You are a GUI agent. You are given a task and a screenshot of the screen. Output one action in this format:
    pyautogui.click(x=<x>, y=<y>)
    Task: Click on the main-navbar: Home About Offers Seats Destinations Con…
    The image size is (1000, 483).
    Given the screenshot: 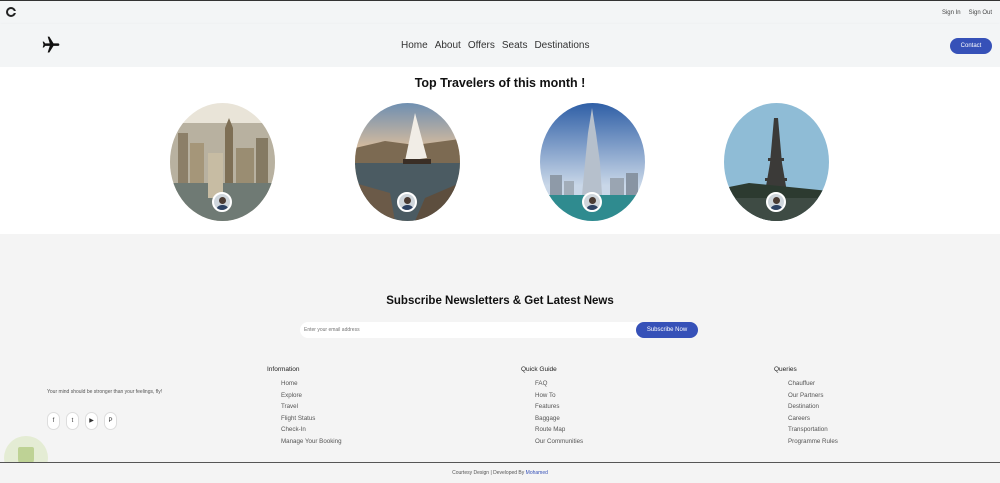 What is the action you would take?
    pyautogui.click(x=500, y=45)
    